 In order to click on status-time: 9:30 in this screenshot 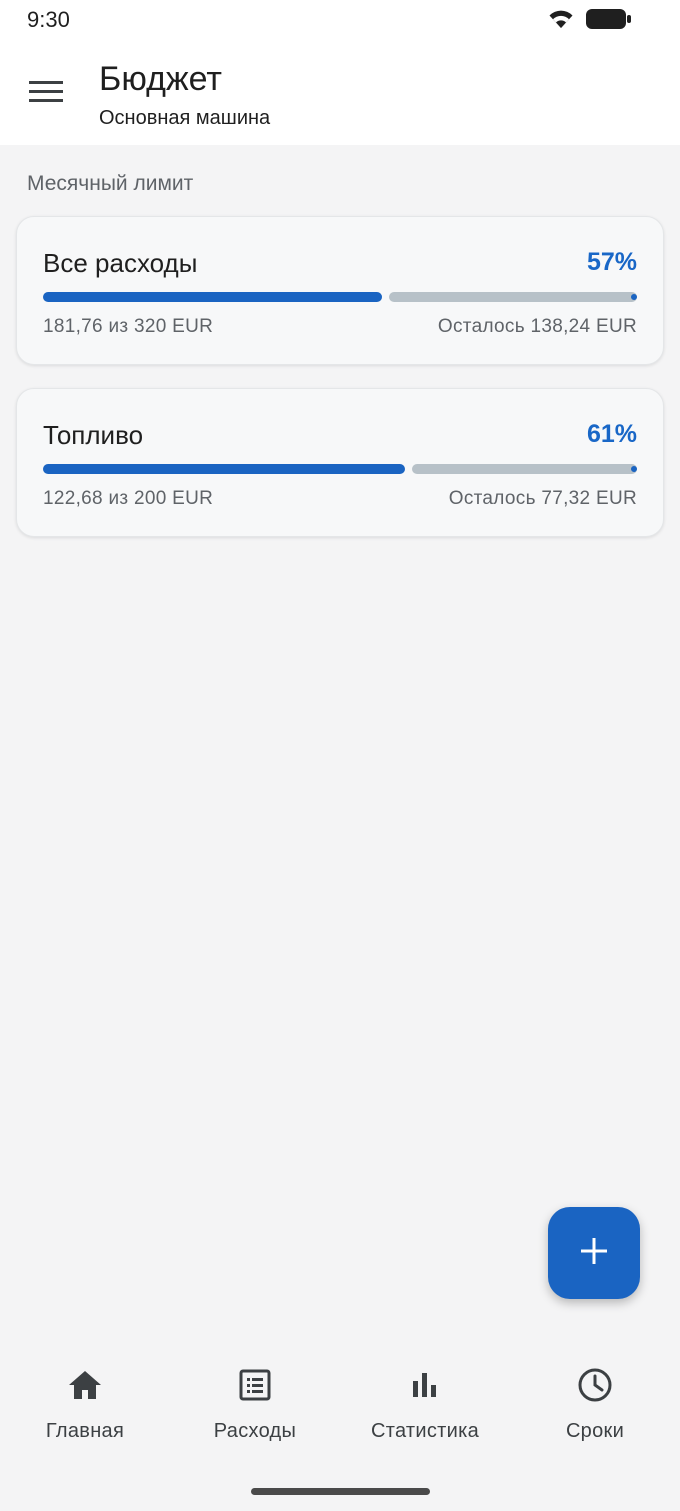, I will do `click(48, 19)`.